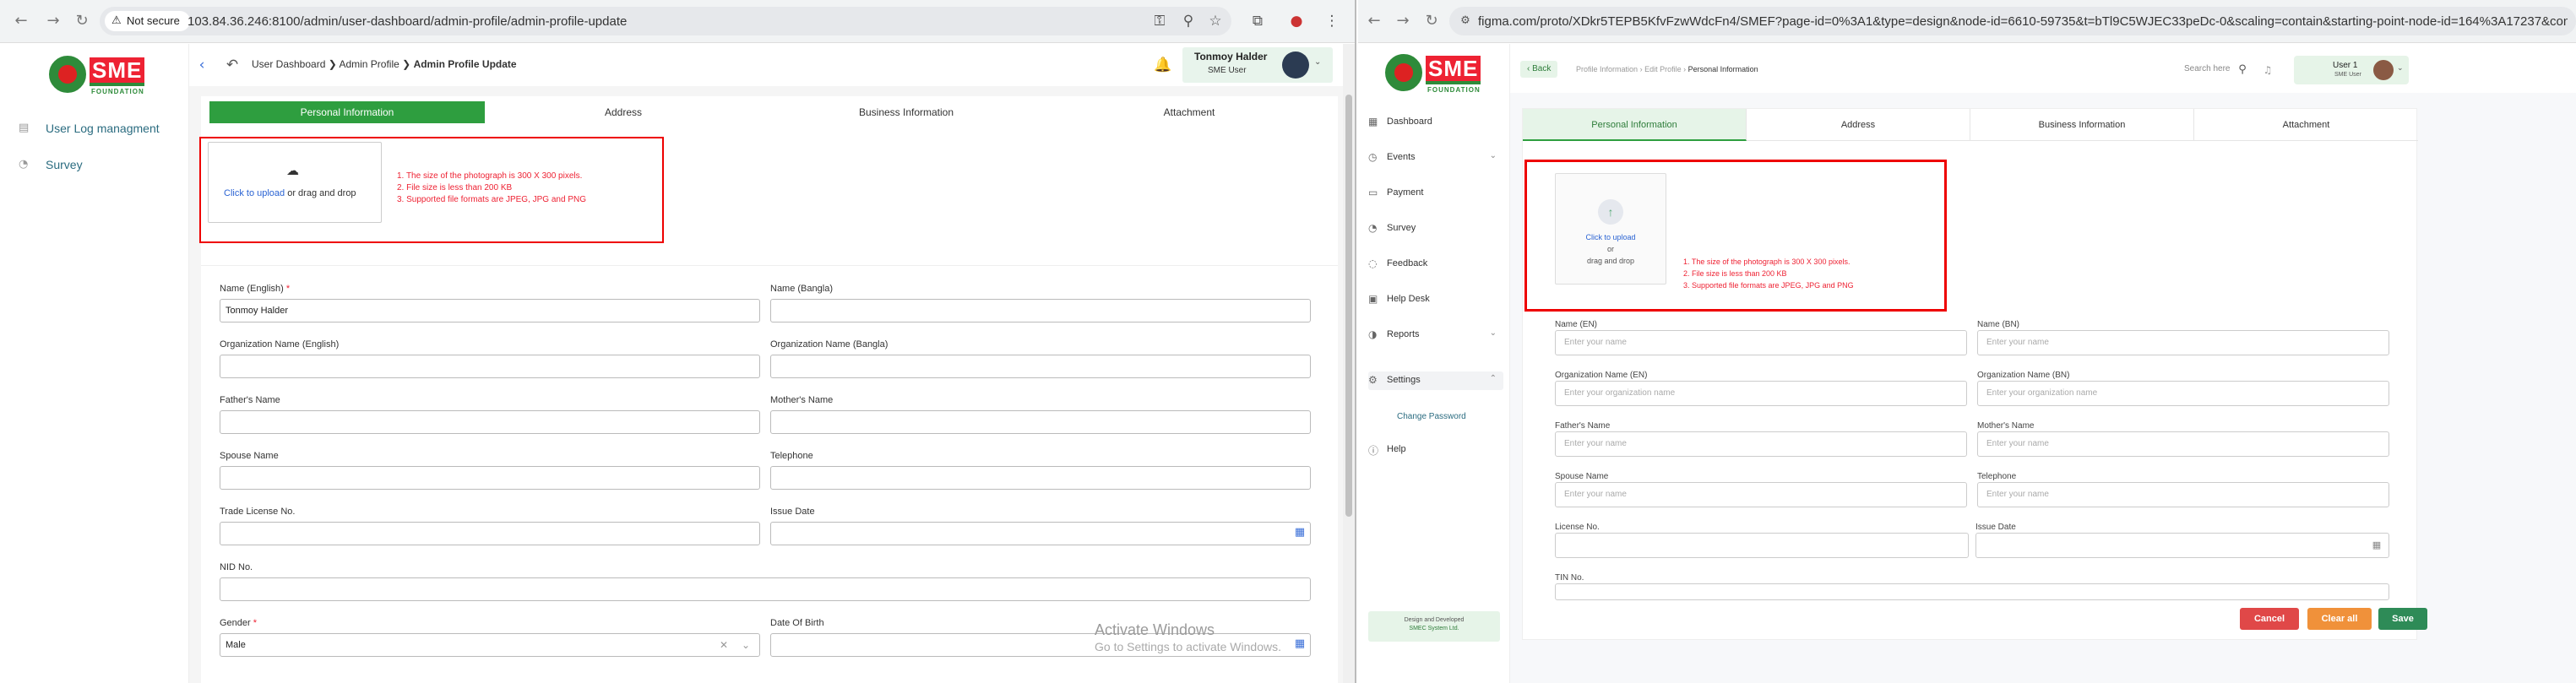 The width and height of the screenshot is (2576, 683). What do you see at coordinates (1215, 21) in the screenshot?
I see `star-icon: ☆` at bounding box center [1215, 21].